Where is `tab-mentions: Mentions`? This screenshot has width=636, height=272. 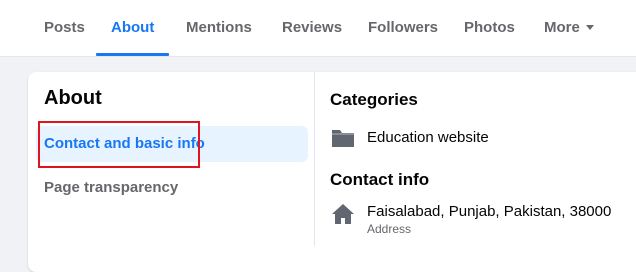 tab-mentions: Mentions is located at coordinates (219, 28).